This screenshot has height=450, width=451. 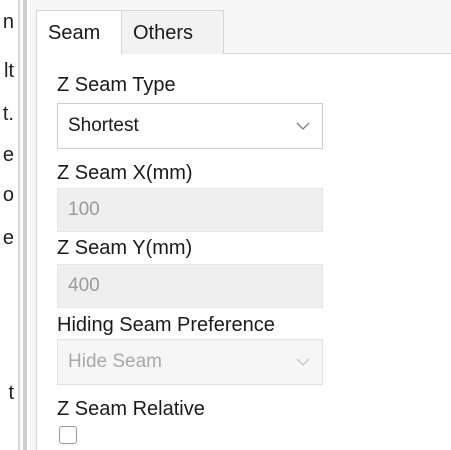 I want to click on z-seam-type-dropdown: Shortest, so click(x=190, y=126).